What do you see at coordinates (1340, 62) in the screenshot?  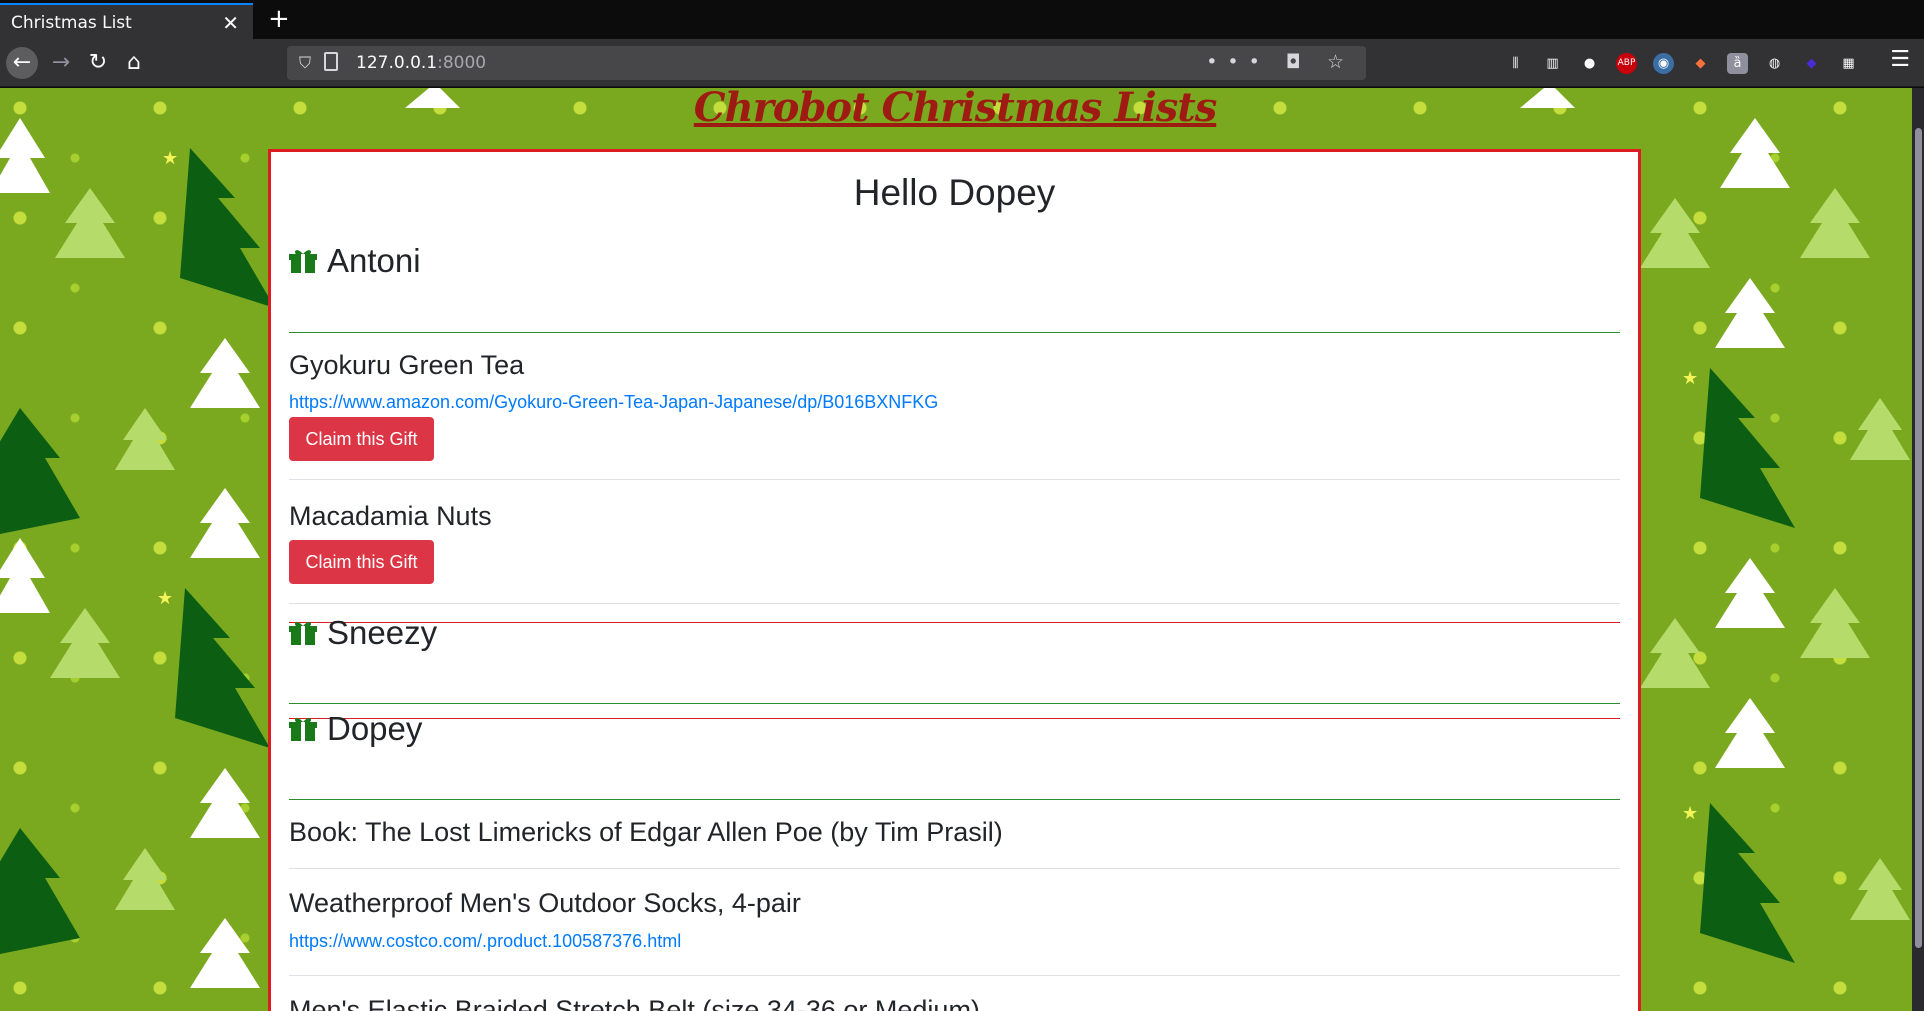 I see `bookmark-star-icon: ☆` at bounding box center [1340, 62].